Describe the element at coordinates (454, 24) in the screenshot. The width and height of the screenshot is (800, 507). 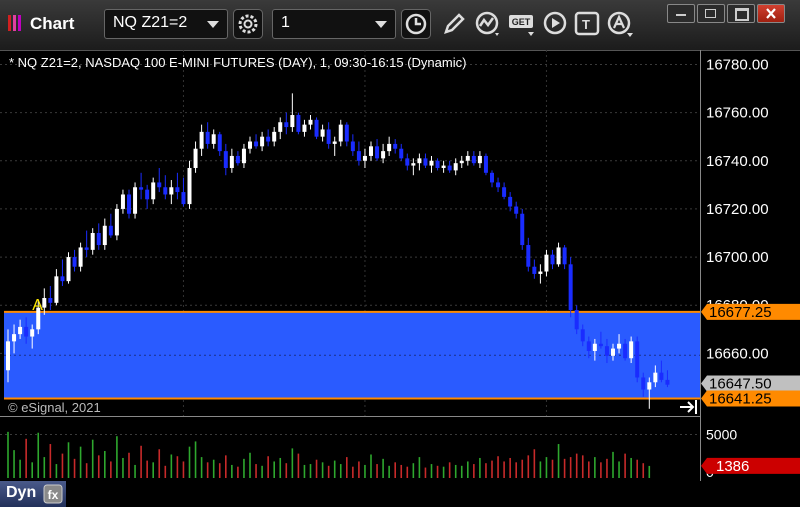
I see `pencil-draw-icon` at that location.